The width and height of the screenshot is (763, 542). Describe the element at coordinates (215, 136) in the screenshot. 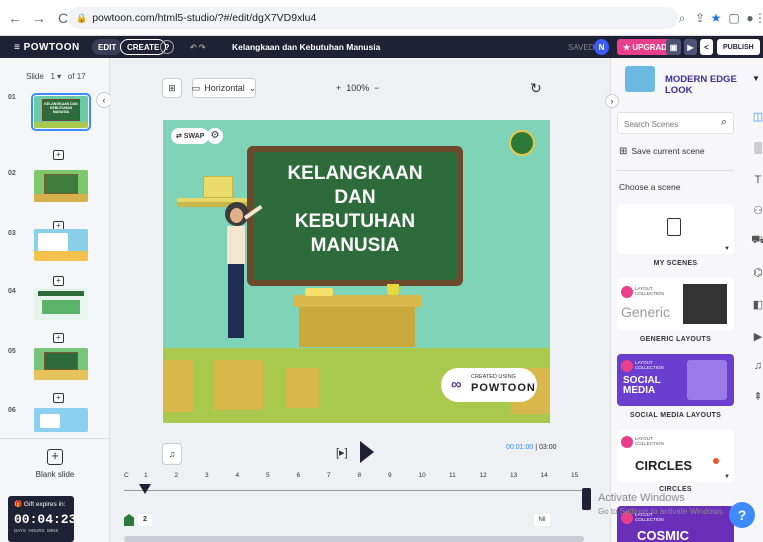

I see `gear-icon: ⚙` at that location.